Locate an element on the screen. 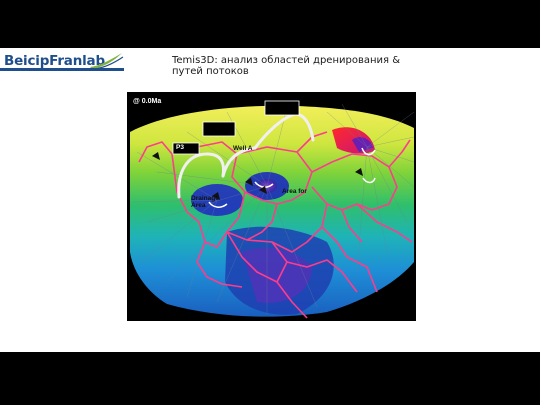 Image resolution: width=540 pixels, height=405 pixels. time-label: @ 0.0Ma is located at coordinates (147, 101).